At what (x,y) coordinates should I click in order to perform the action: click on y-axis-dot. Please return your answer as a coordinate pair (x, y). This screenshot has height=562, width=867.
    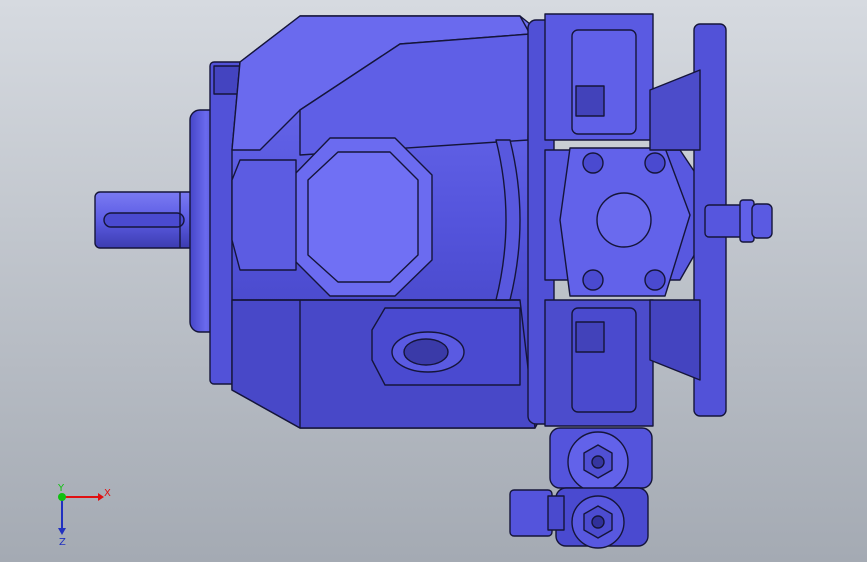
    Looking at the image, I should click on (62, 497).